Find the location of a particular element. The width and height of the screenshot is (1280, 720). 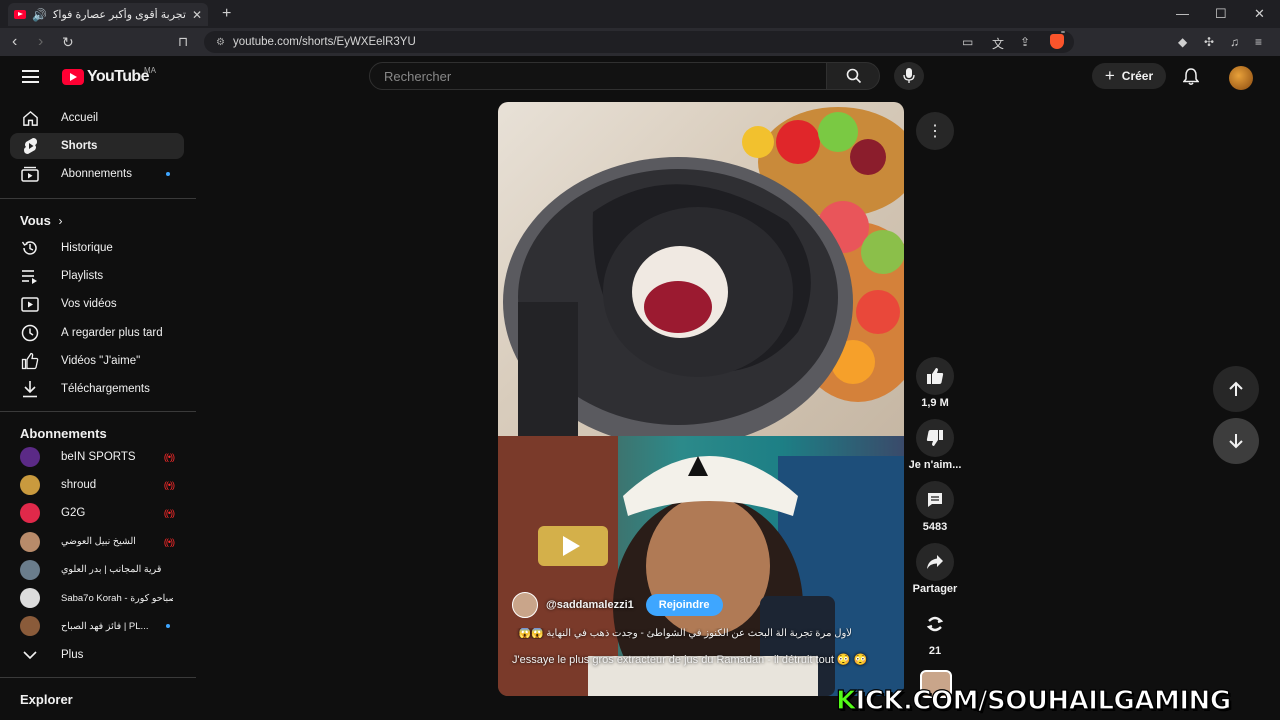

next-short-button is located at coordinates (1236, 441).